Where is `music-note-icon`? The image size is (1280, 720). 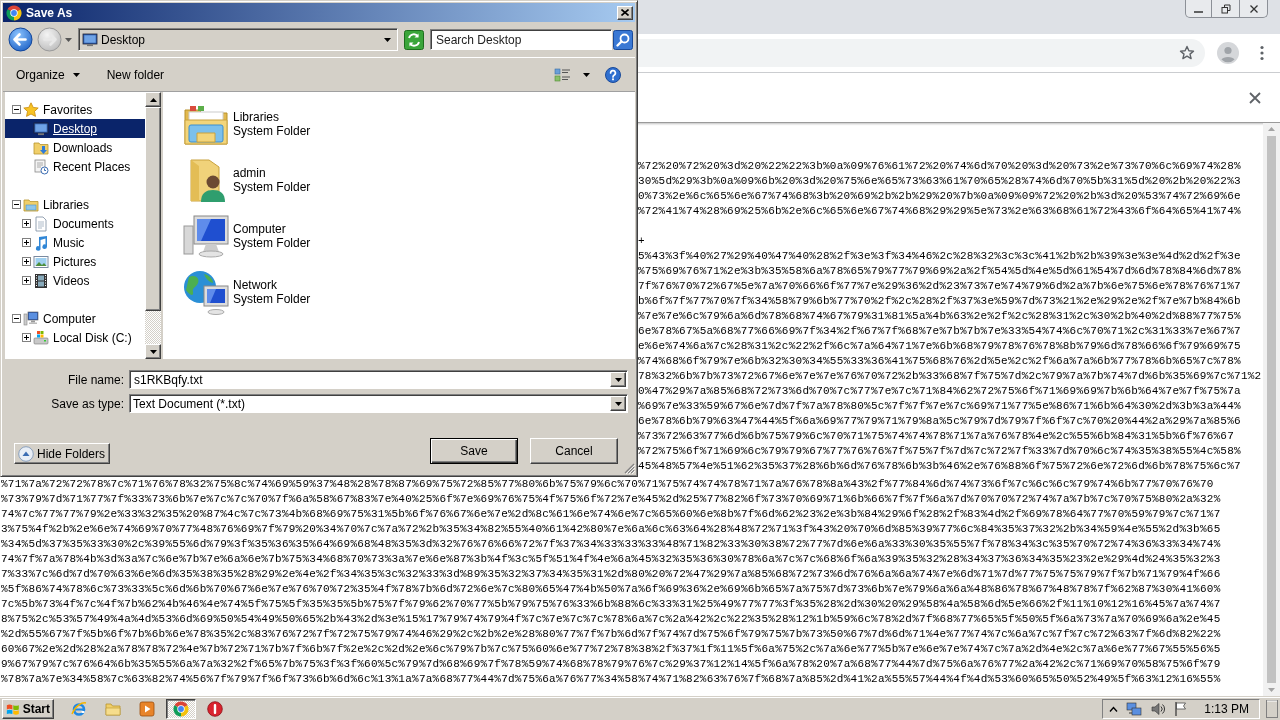
music-note-icon is located at coordinates (41, 242).